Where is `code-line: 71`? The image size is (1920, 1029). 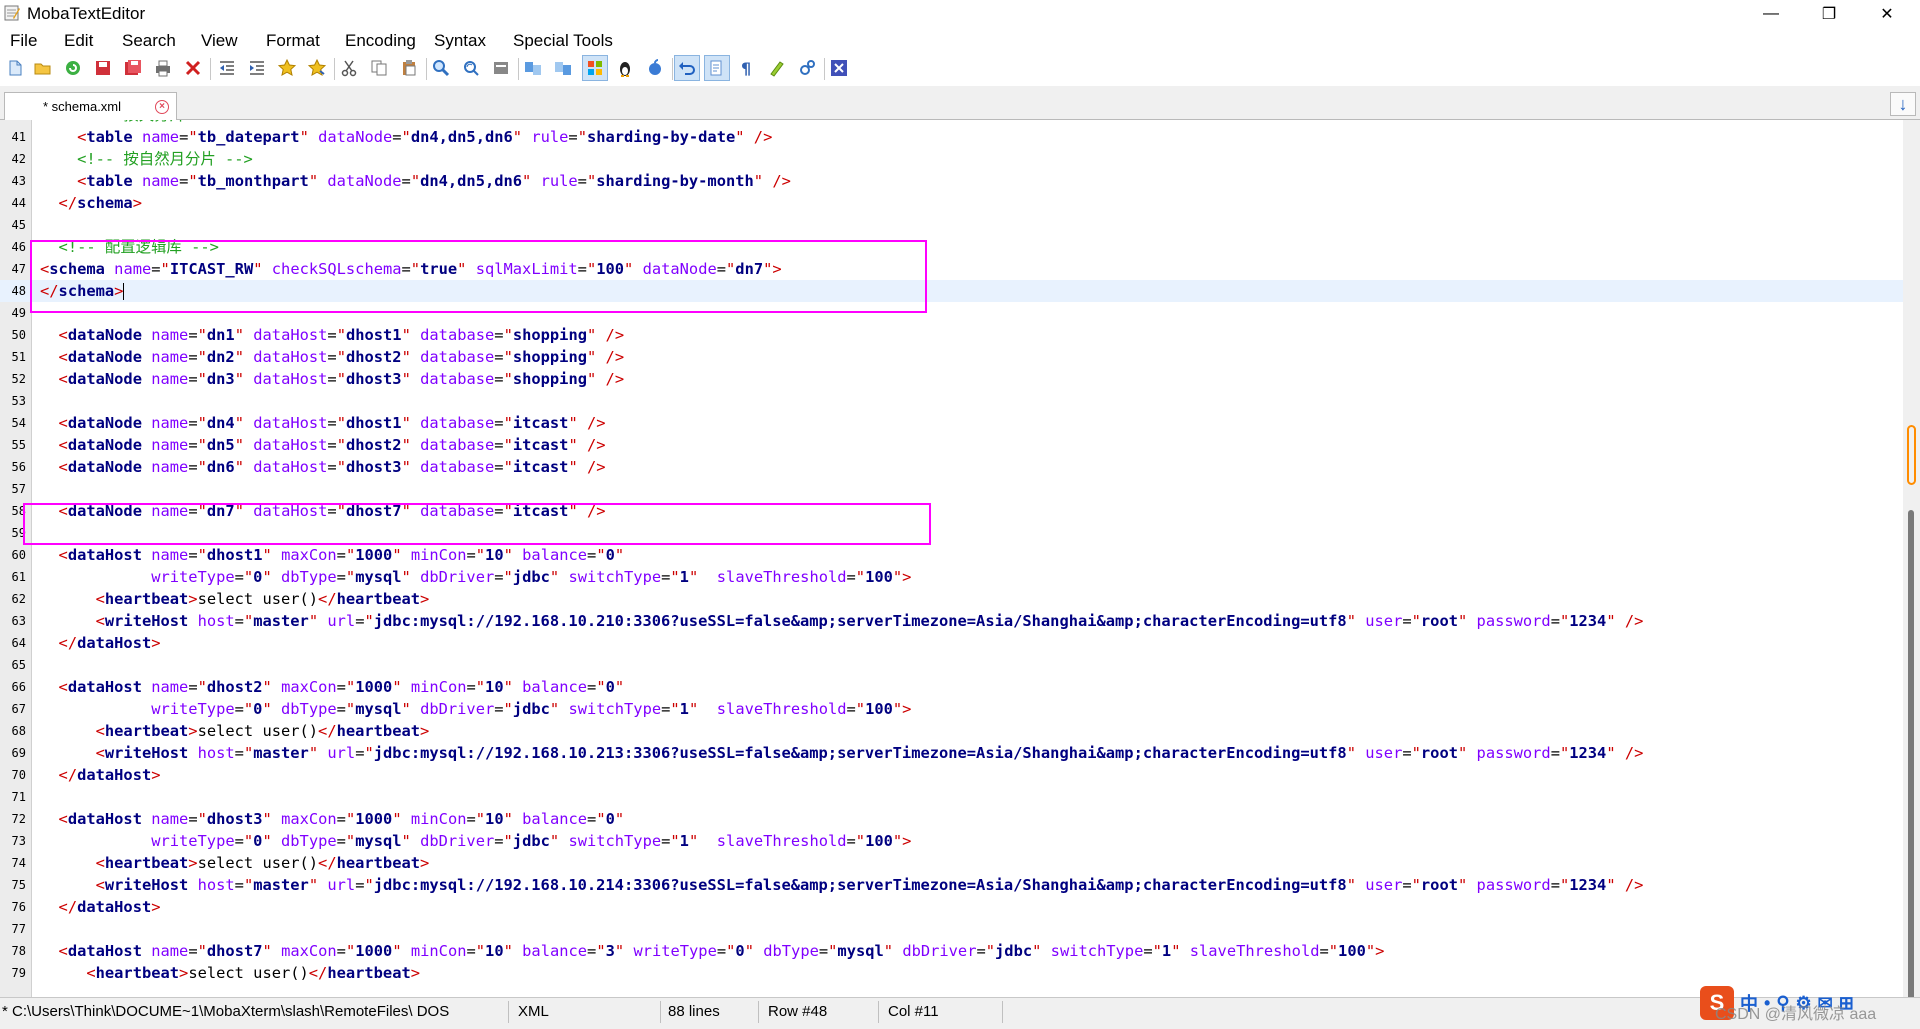
code-line: 71 is located at coordinates (951, 797).